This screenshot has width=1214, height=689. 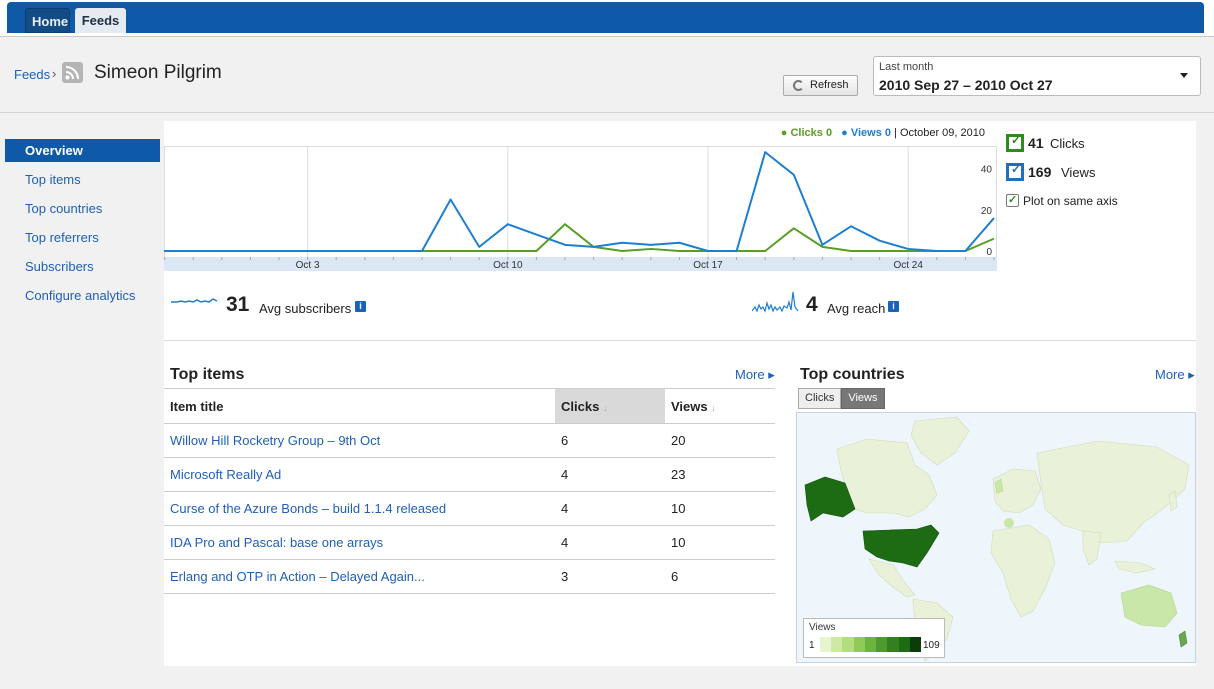 What do you see at coordinates (908, 265) in the screenshot?
I see `x-tick-label: Oct 24` at bounding box center [908, 265].